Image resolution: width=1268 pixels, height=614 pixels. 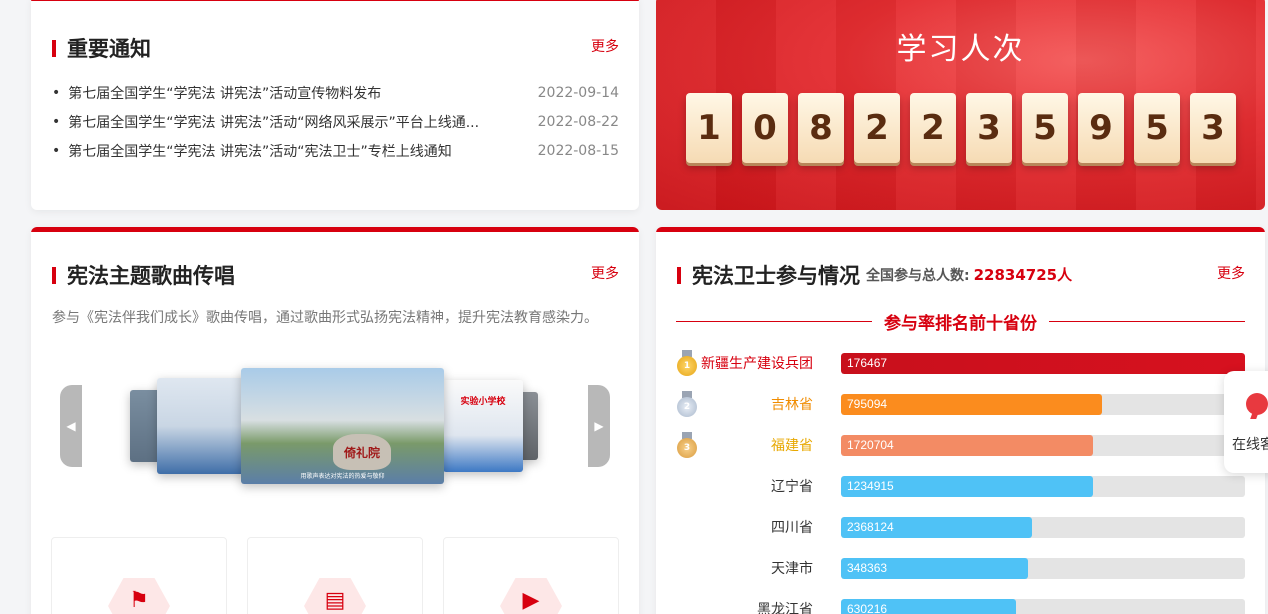 What do you see at coordinates (139, 596) in the screenshot?
I see `flag-icon: ⚑` at bounding box center [139, 596].